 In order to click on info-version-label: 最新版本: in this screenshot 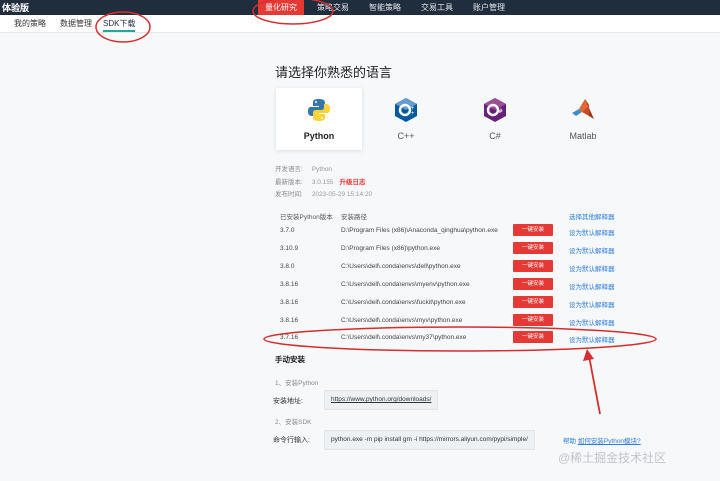, I will do `click(289, 182)`.